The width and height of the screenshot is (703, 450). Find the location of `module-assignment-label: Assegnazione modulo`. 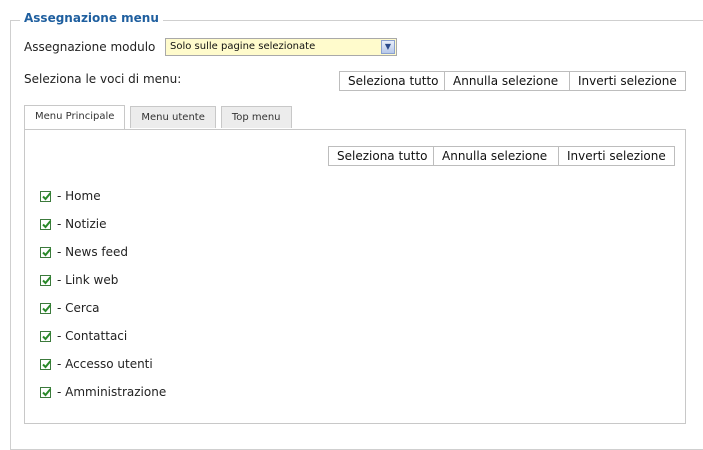

module-assignment-label: Assegnazione modulo is located at coordinates (90, 47).